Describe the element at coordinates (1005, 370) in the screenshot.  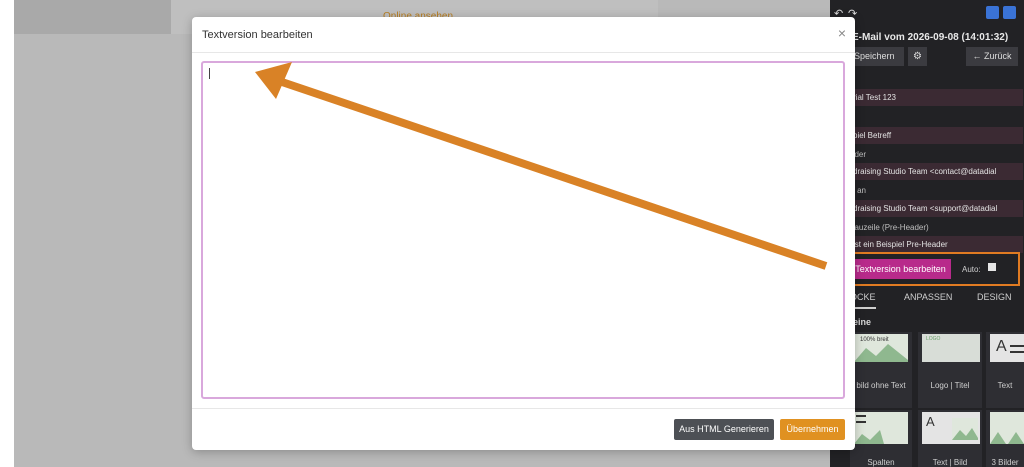
I see `block-tile-text: A Text` at that location.